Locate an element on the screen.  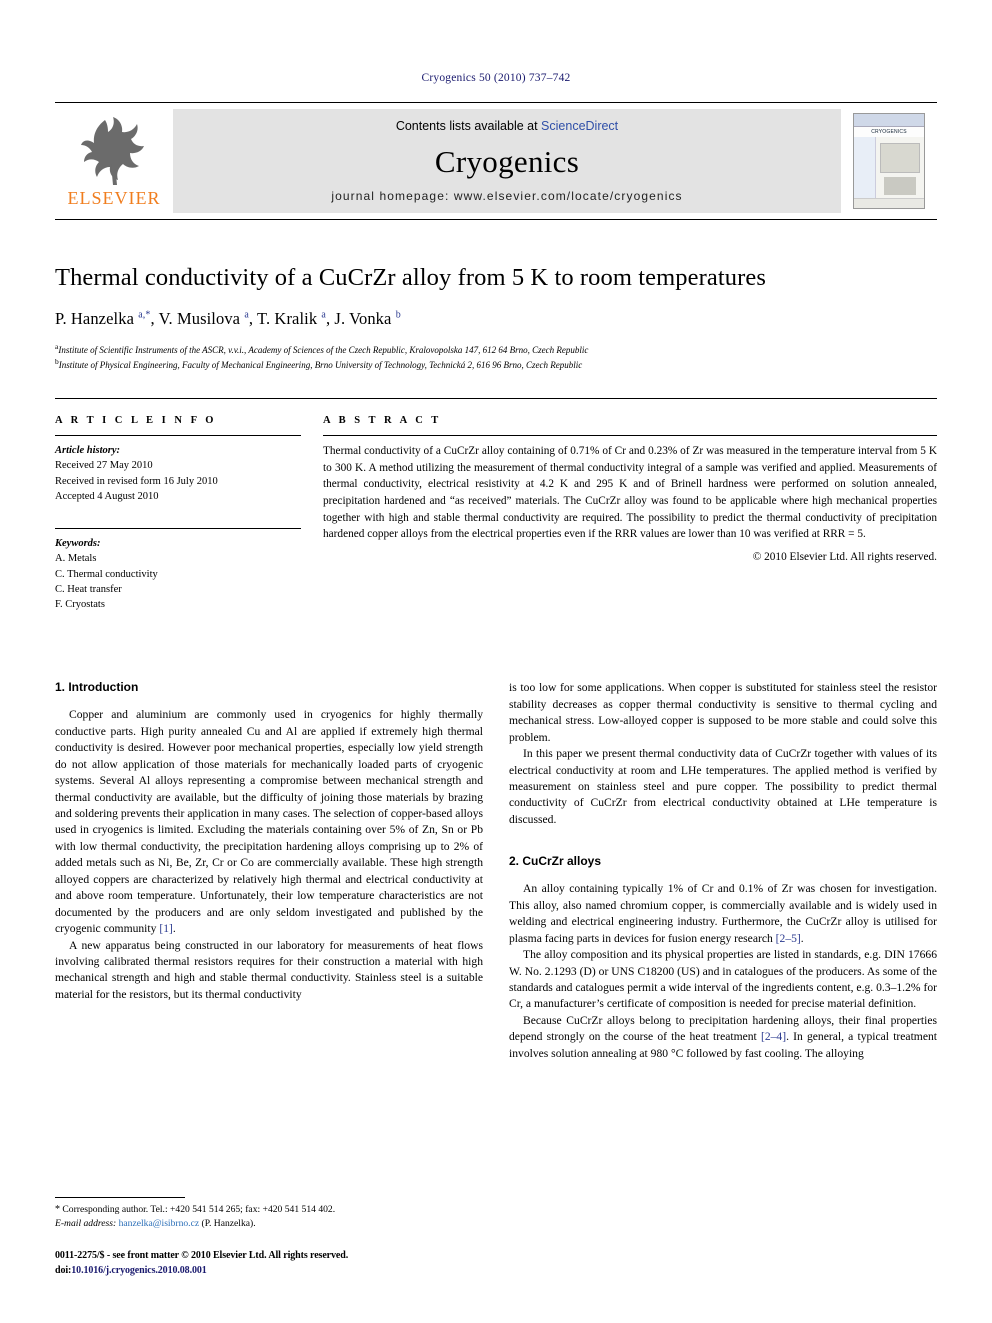
email-owner: (P. Hanzelka). is located at coordinates (228, 1224).